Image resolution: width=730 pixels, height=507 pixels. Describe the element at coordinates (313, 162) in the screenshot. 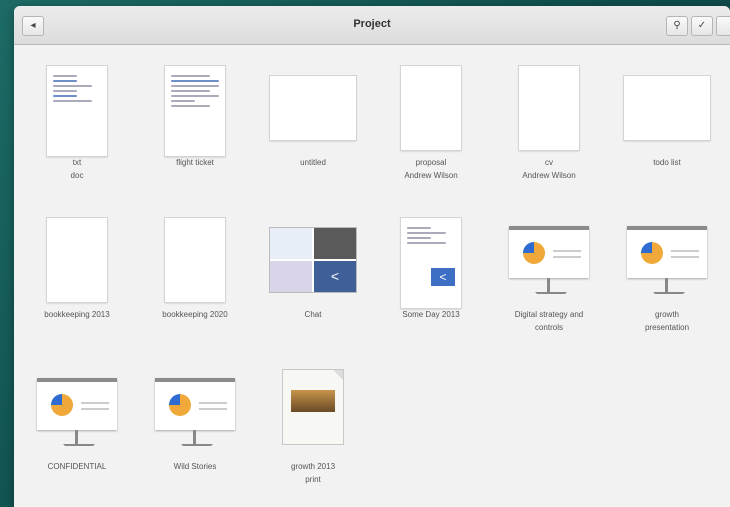

I see `document-label: untitled` at that location.